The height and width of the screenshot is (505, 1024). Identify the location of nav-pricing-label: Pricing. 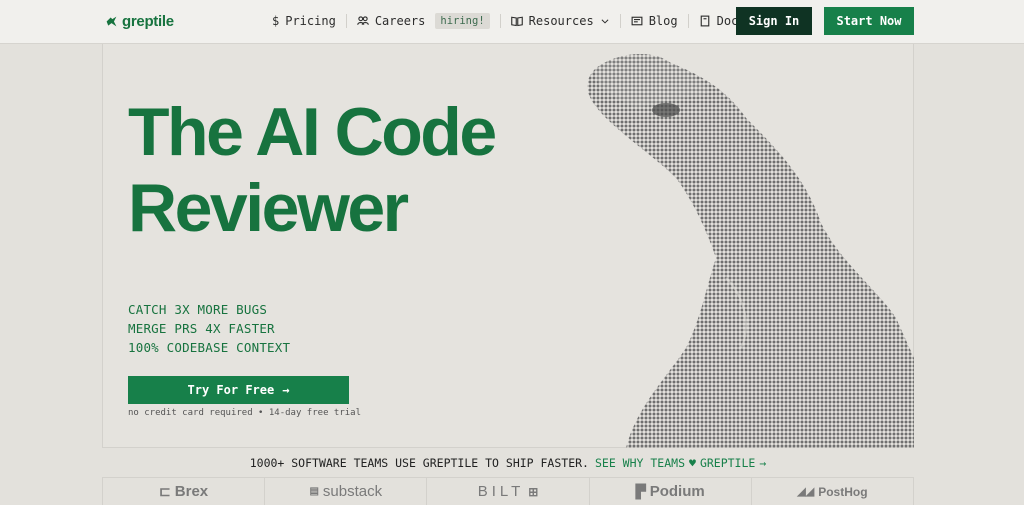
(310, 21).